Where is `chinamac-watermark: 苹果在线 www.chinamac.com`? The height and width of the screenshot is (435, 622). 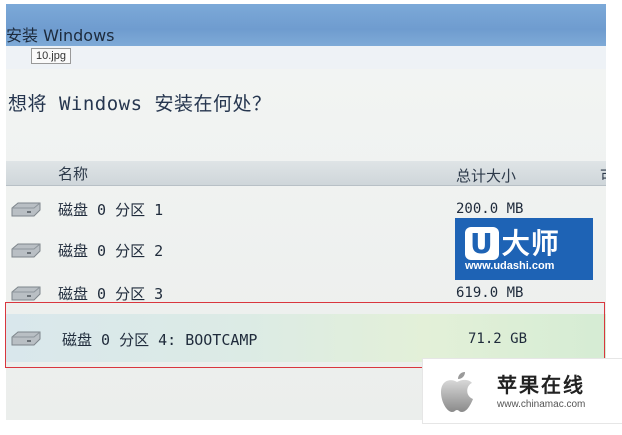 chinamac-watermark: 苹果在线 www.chinamac.com is located at coordinates (522, 391).